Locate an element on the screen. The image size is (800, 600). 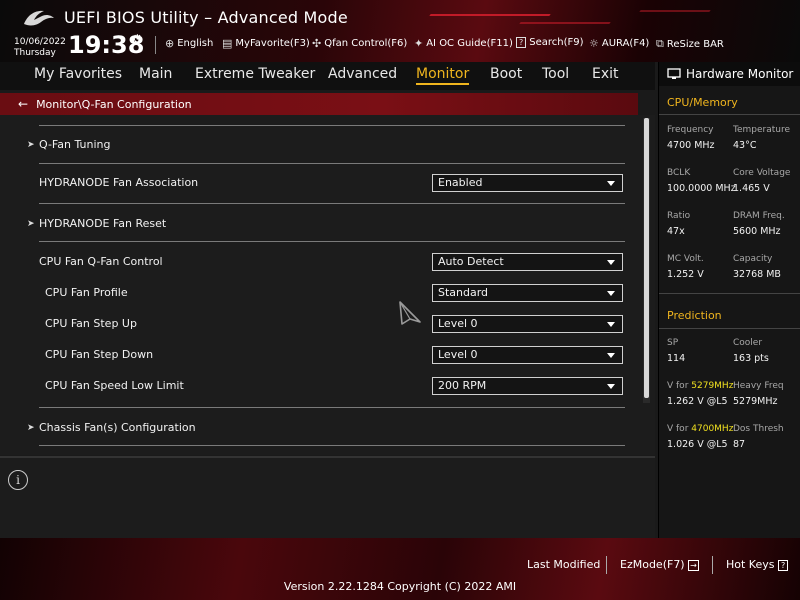
hydranode-association-value: Enabled is located at coordinates (460, 182).